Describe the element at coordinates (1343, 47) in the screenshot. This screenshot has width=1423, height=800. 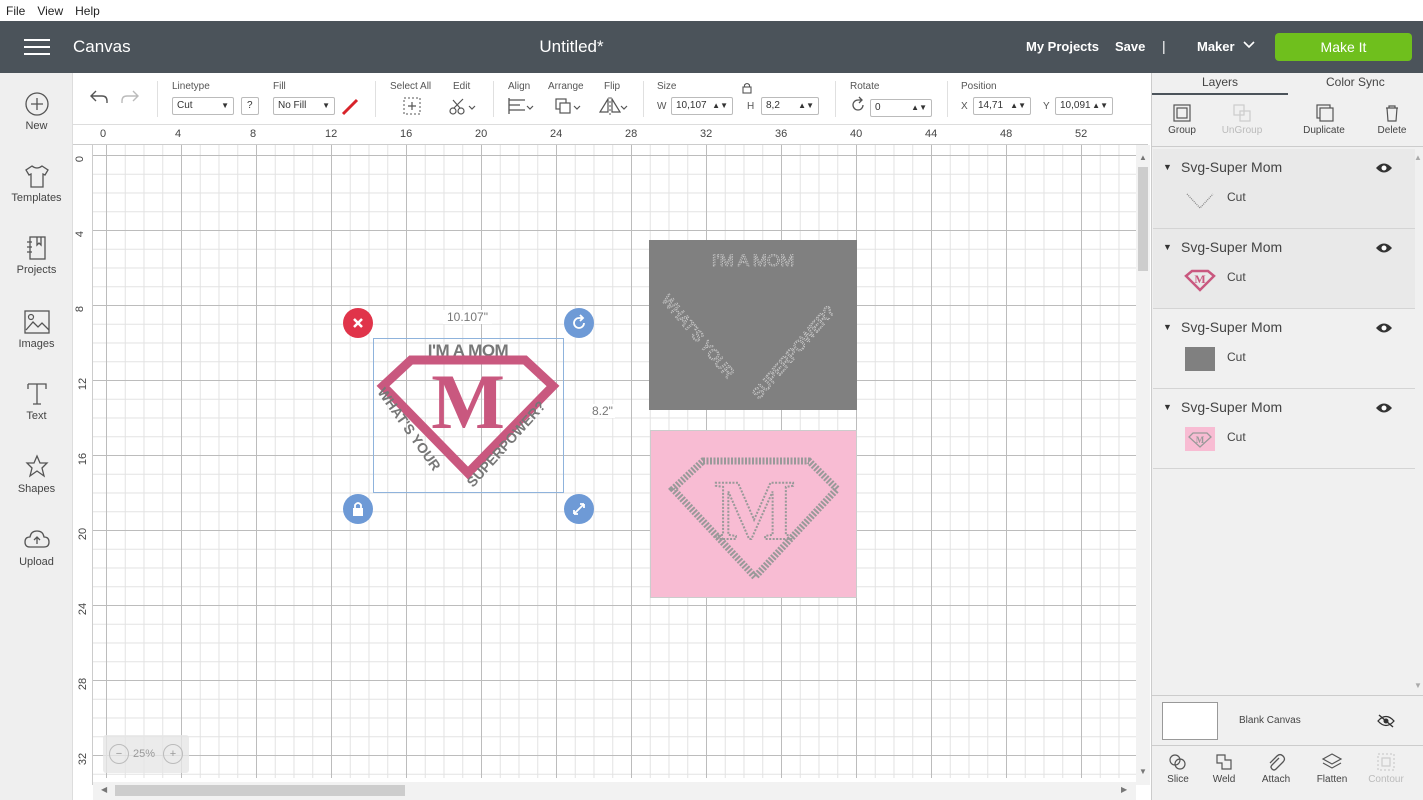
I see `make-it-button: Make It` at that location.